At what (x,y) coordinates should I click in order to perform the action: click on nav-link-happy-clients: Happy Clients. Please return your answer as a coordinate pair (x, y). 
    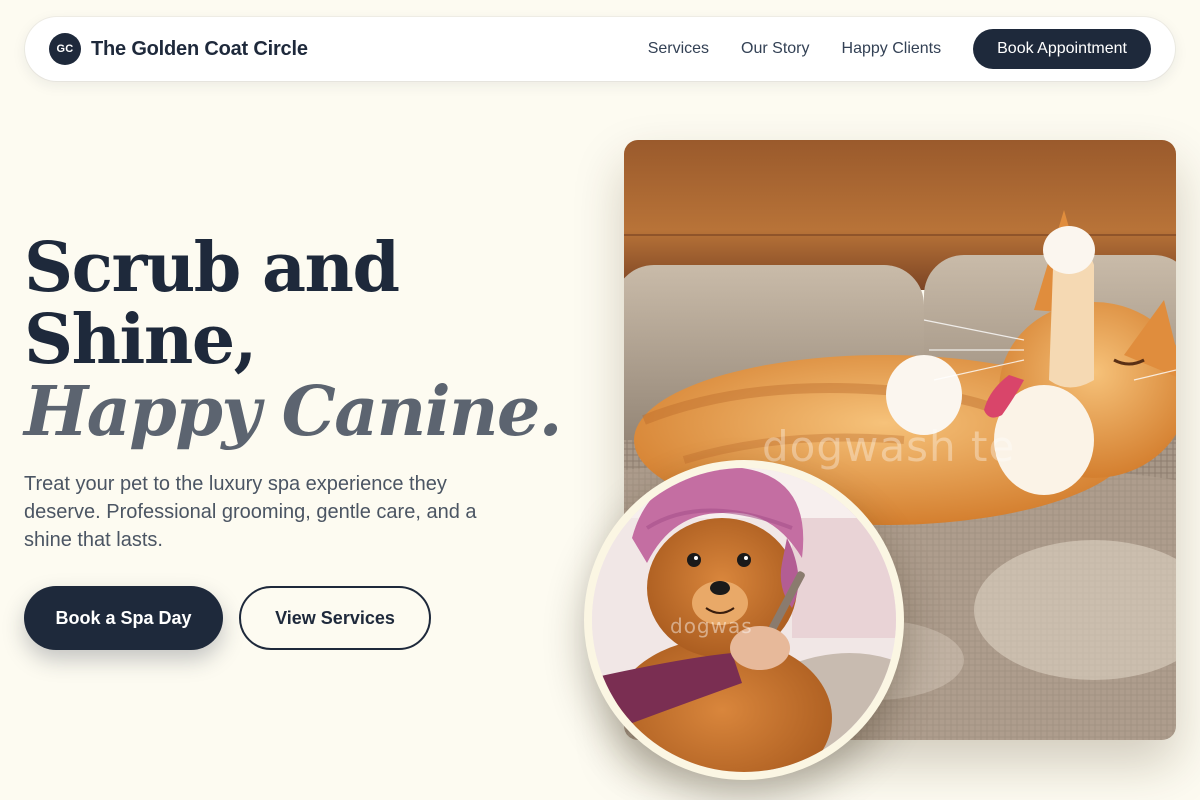
    Looking at the image, I should click on (892, 49).